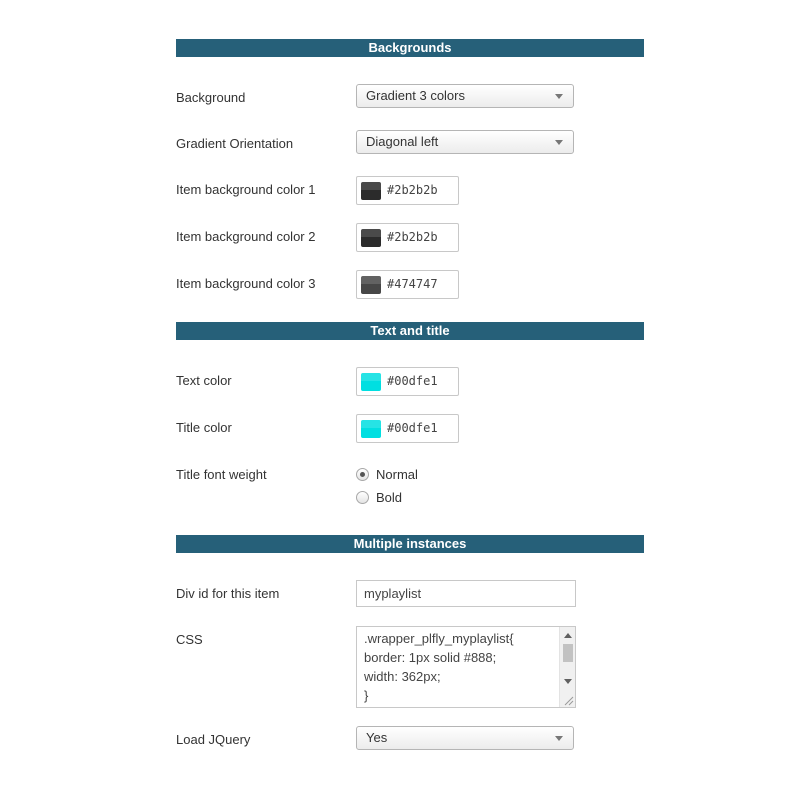 Image resolution: width=800 pixels, height=800 pixels. I want to click on item-bg-color-1-input: #2b2b2b, so click(407, 190).